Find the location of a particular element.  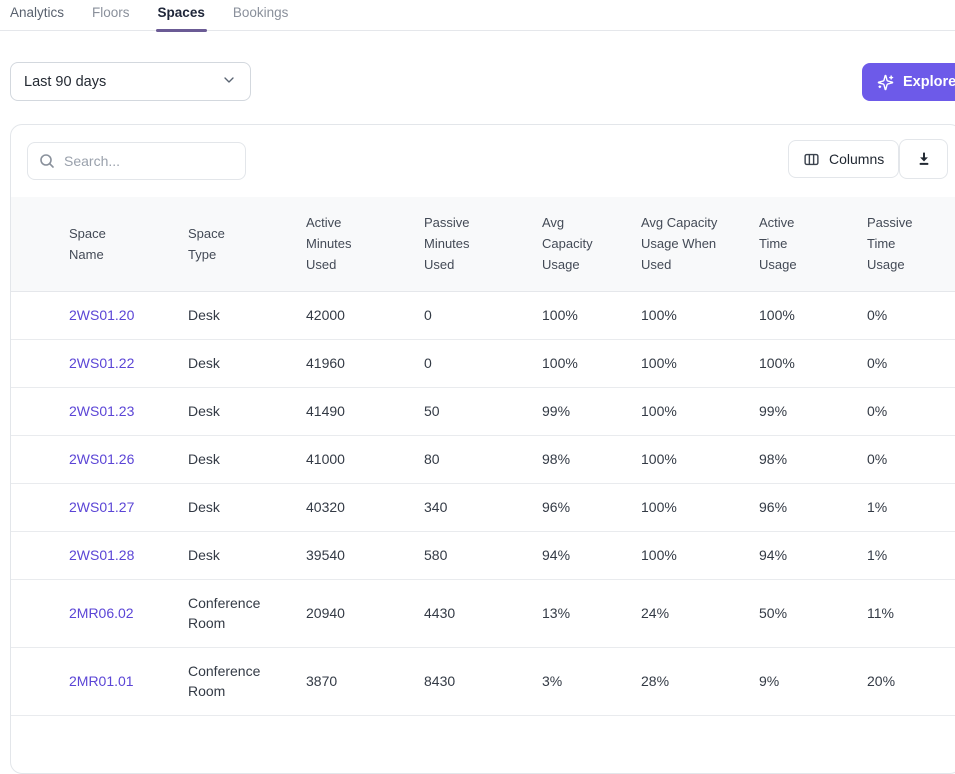

table-row: 2WS01.28 Desk 39540 580 94% 100% 94% 1% is located at coordinates (483, 555).